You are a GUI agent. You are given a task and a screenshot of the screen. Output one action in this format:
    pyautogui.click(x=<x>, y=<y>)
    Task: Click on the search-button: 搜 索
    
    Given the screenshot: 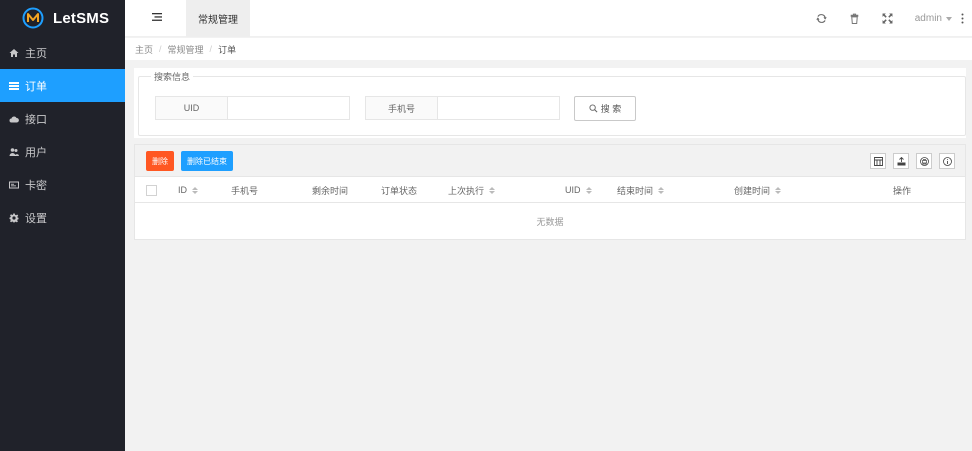 What is the action you would take?
    pyautogui.click(x=605, y=108)
    